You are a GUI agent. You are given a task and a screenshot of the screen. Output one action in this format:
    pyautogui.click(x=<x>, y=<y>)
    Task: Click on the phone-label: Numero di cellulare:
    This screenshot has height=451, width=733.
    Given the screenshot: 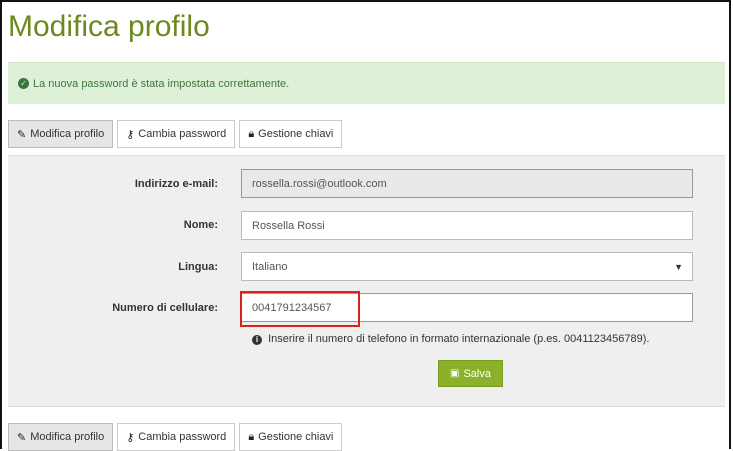 What is the action you would take?
    pyautogui.click(x=165, y=308)
    